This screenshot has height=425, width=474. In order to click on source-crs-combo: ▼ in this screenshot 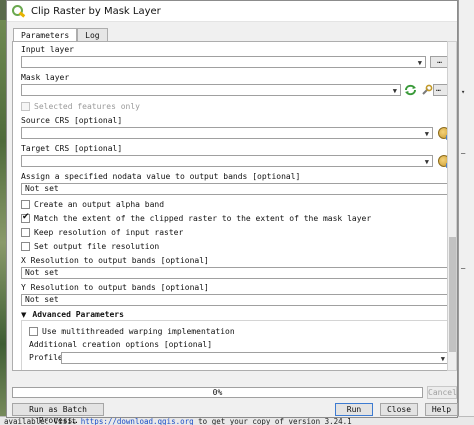, I will do `click(227, 133)`.